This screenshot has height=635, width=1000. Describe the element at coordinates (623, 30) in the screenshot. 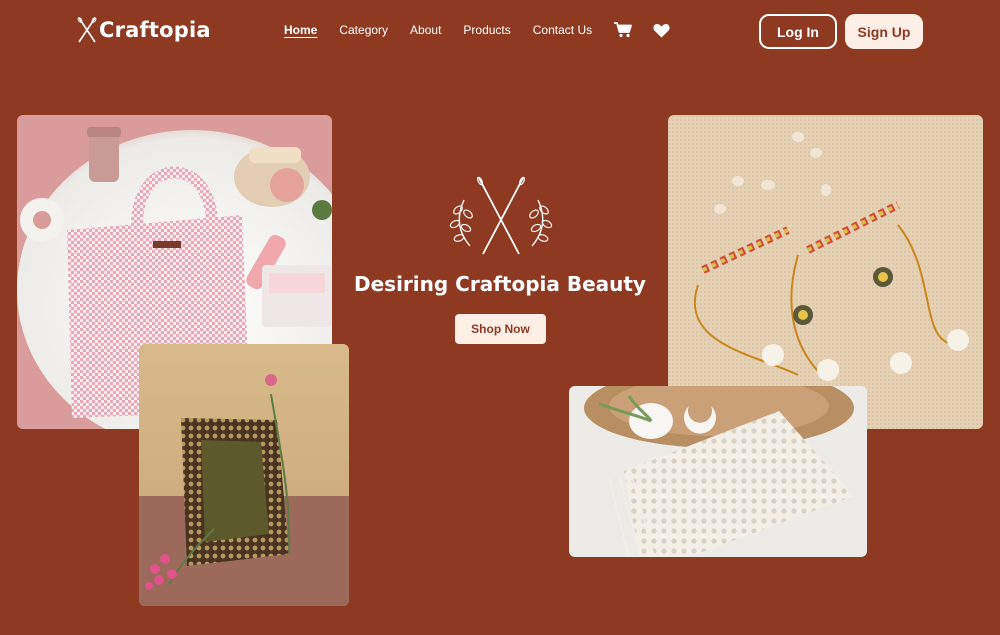

I see `cart-icon` at that location.